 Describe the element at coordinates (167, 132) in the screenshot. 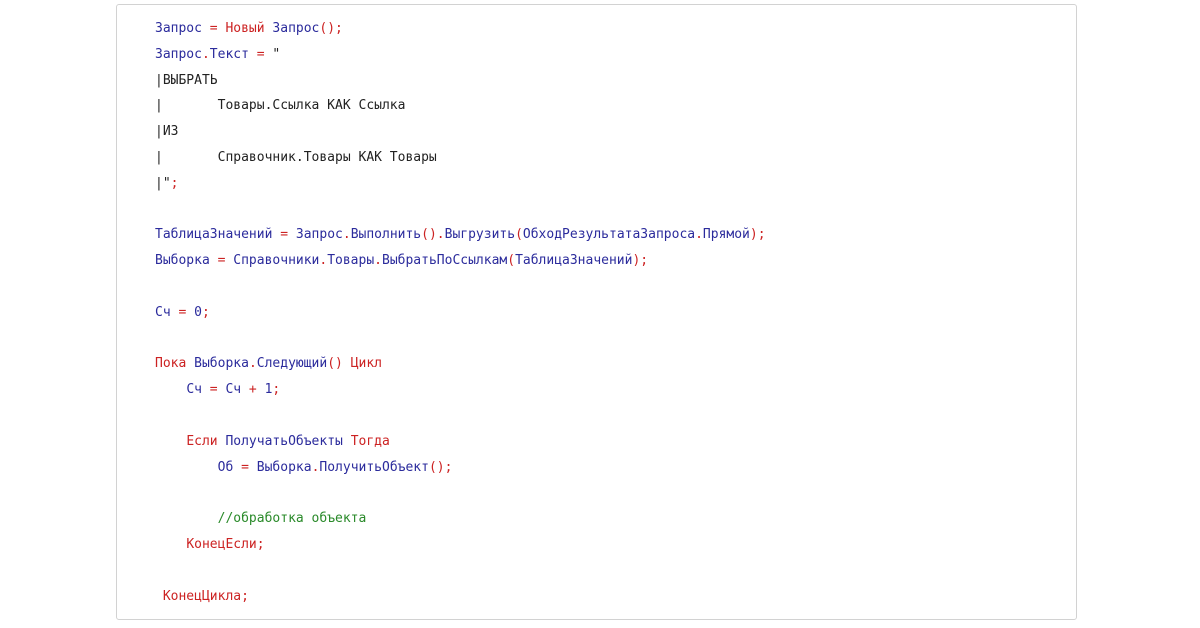

I see `code-token: |ИЗ` at that location.